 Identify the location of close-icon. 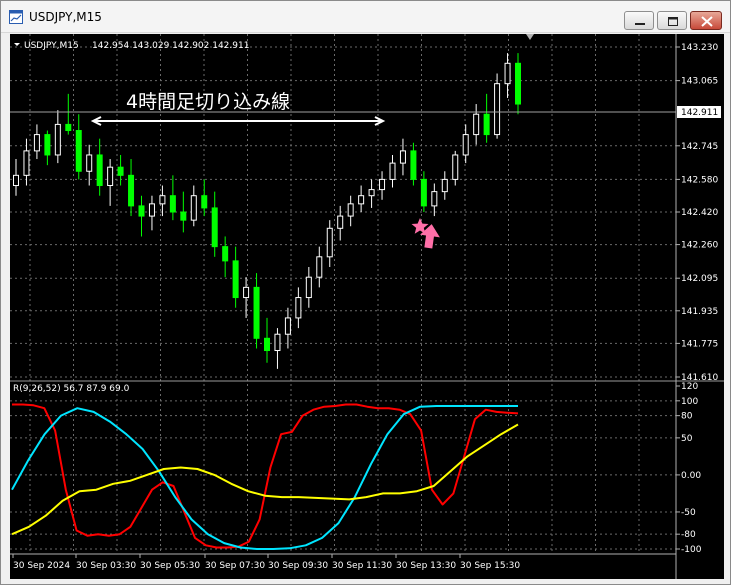
(707, 21).